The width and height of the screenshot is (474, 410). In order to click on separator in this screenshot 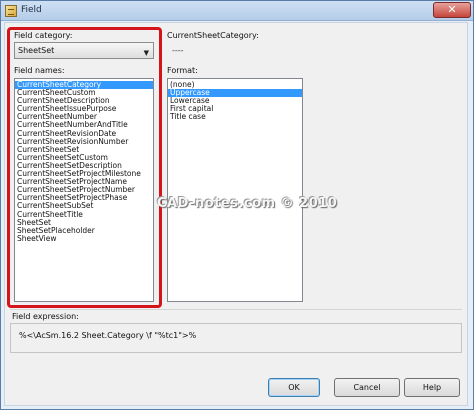, I will do `click(236, 309)`.